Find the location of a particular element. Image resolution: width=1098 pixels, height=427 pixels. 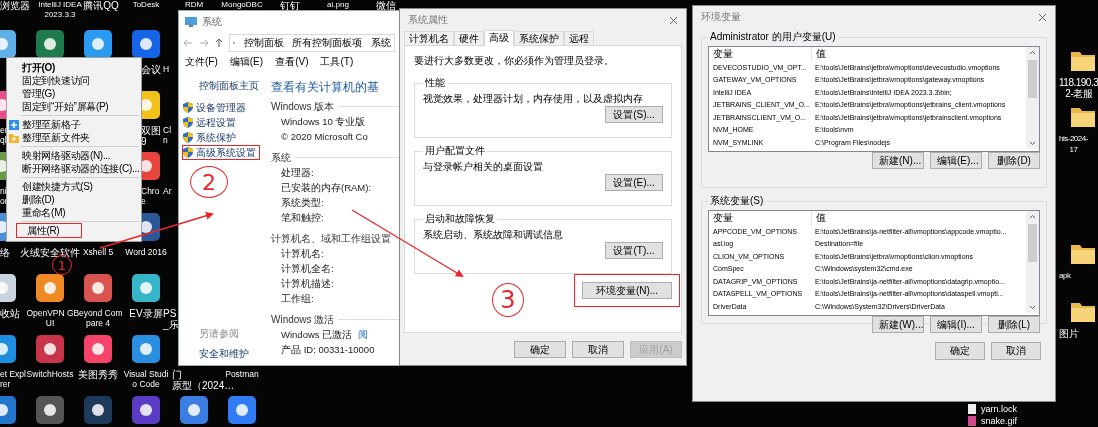

breadcrumb-item: 系统 is located at coordinates (381, 43).